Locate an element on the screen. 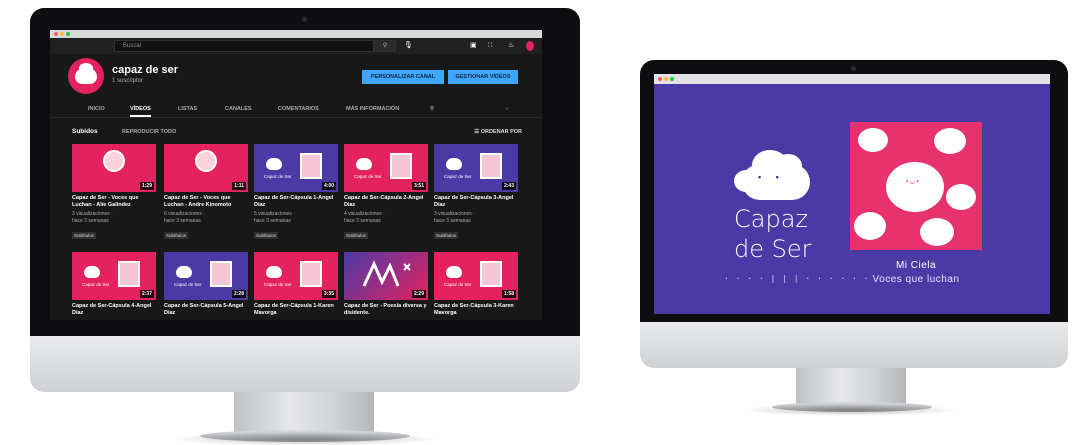  tab-videos: VÍDEOS is located at coordinates (140, 111).